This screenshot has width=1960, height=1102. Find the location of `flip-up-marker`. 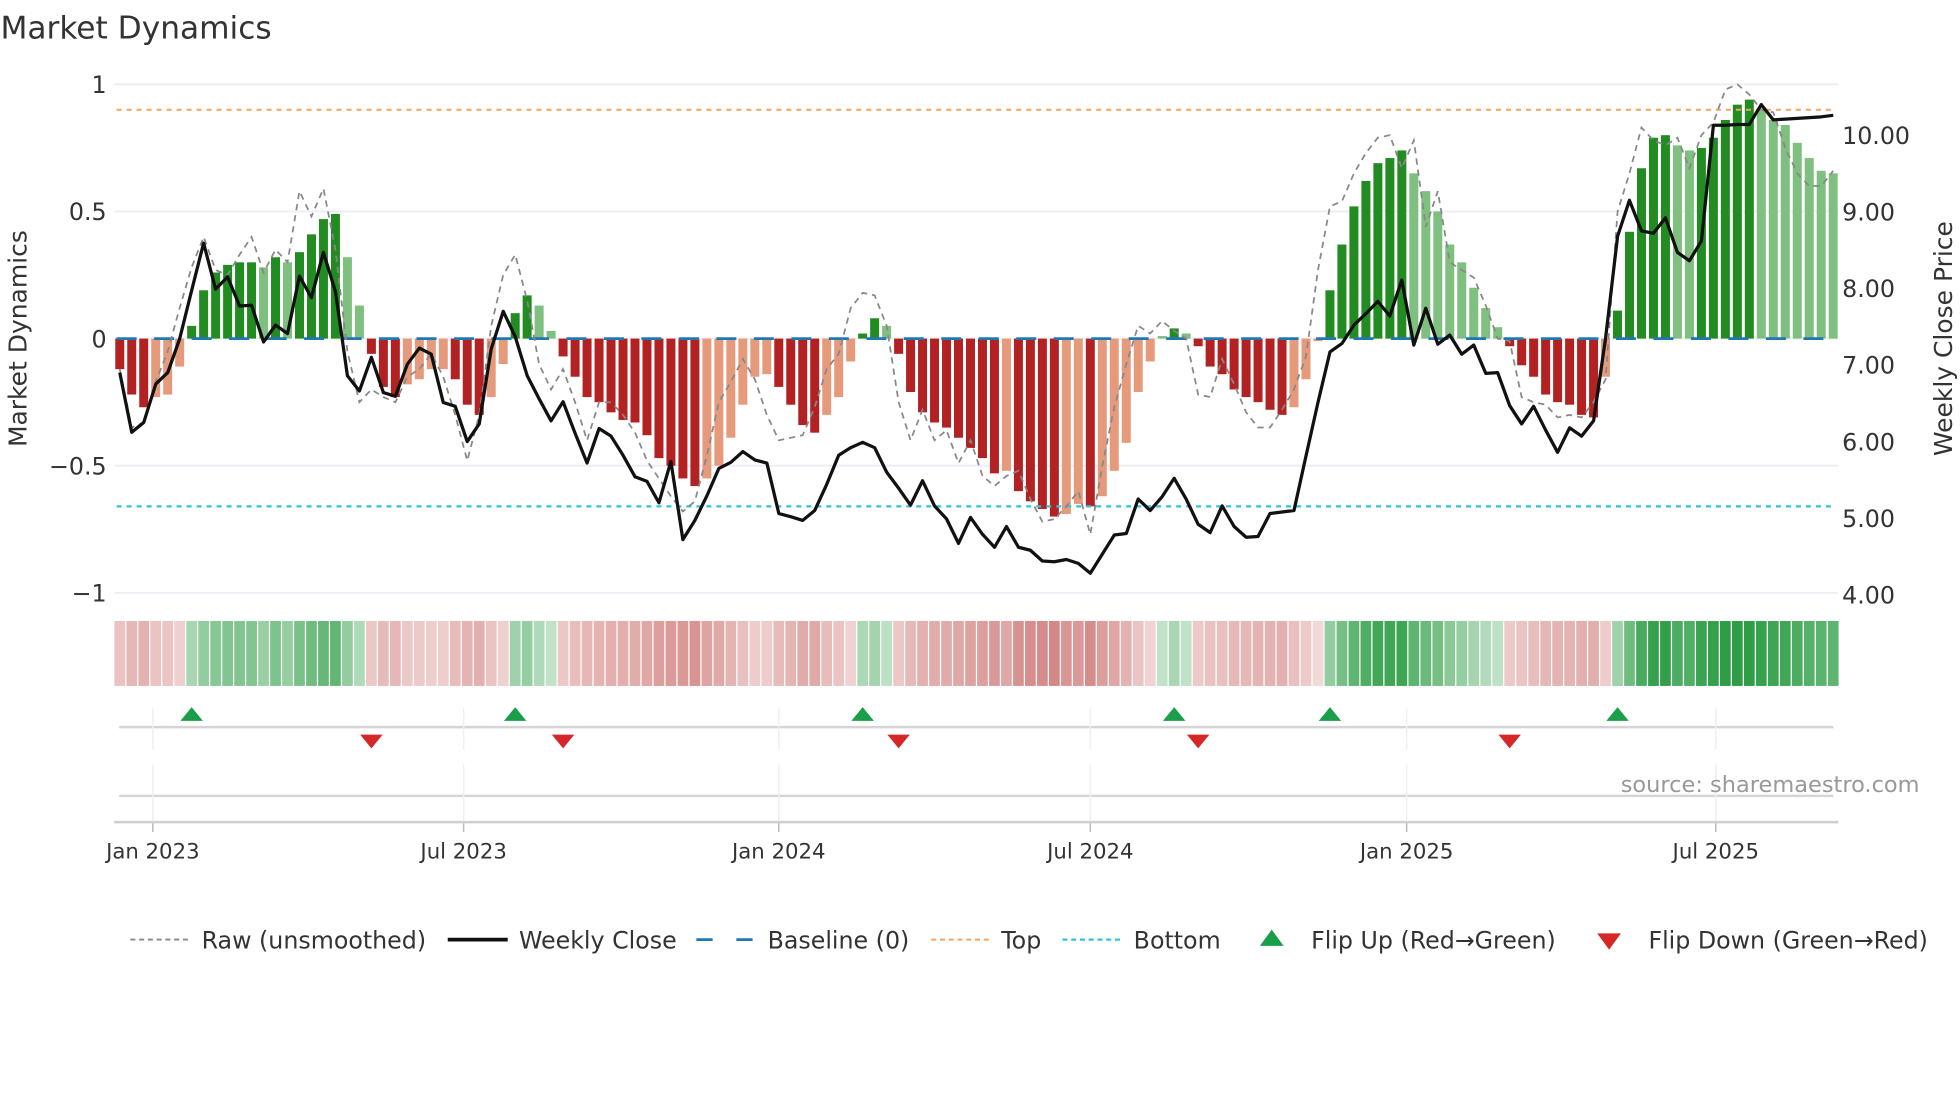

flip-up-marker is located at coordinates (862, 714).